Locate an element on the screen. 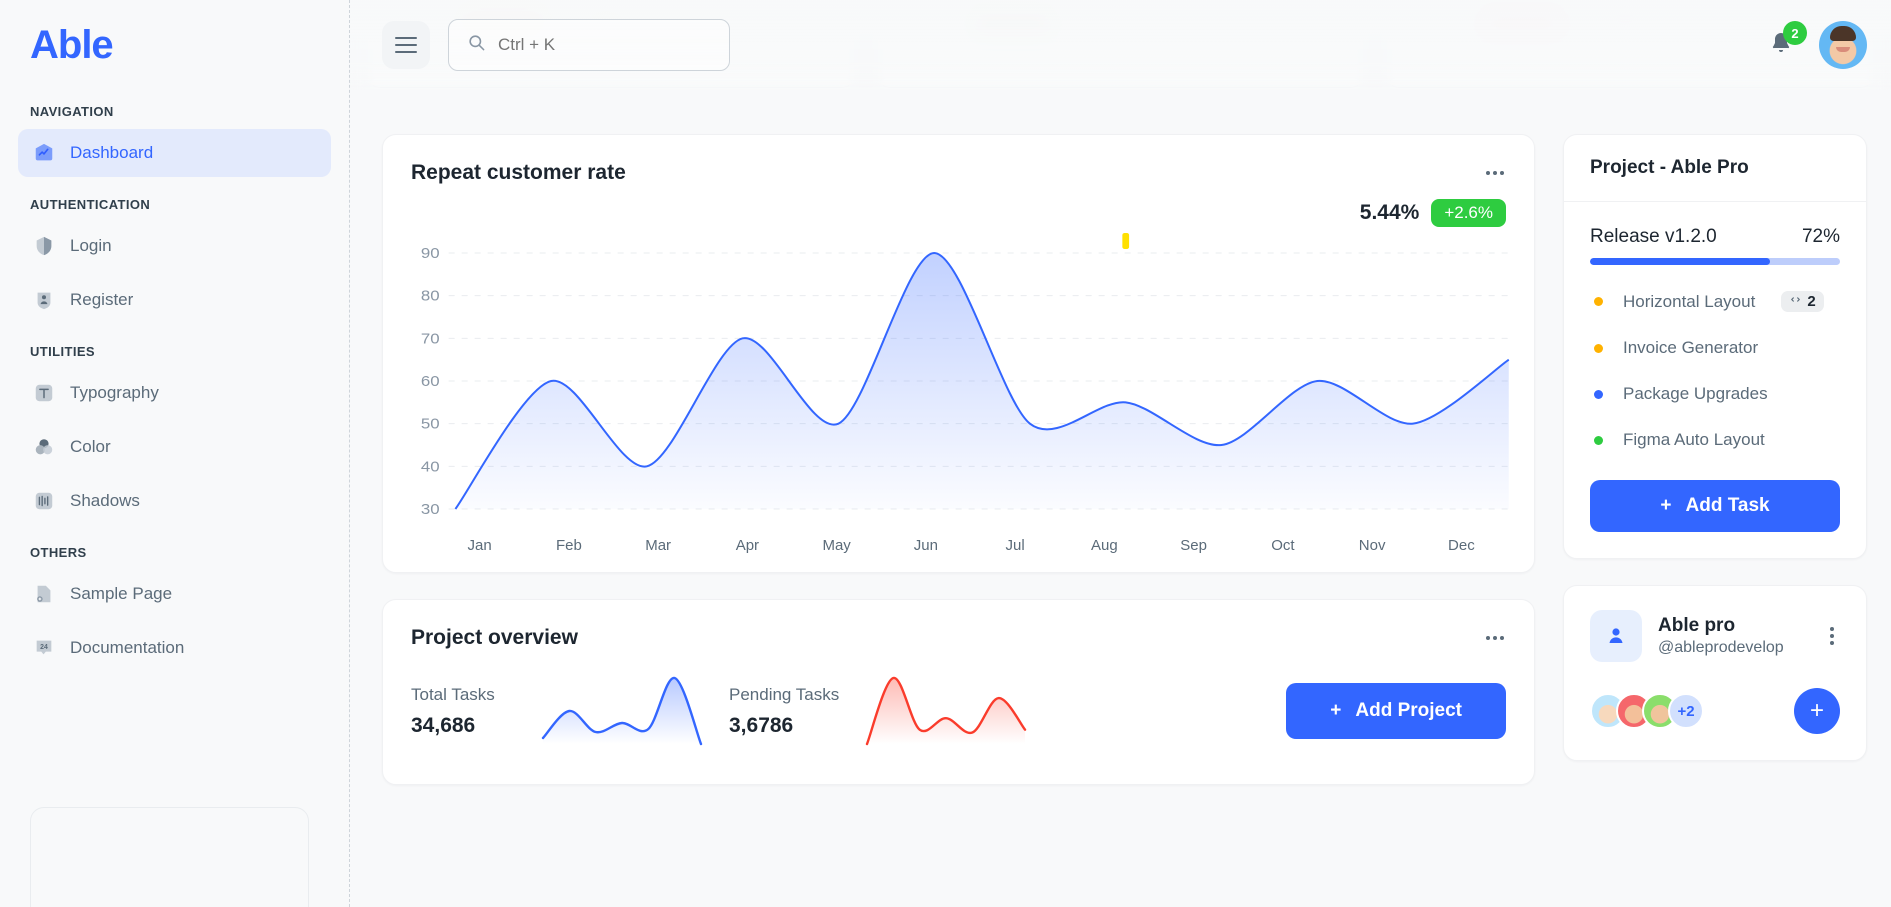 The width and height of the screenshot is (1891, 907). plus-icon: + is located at coordinates (1666, 505).